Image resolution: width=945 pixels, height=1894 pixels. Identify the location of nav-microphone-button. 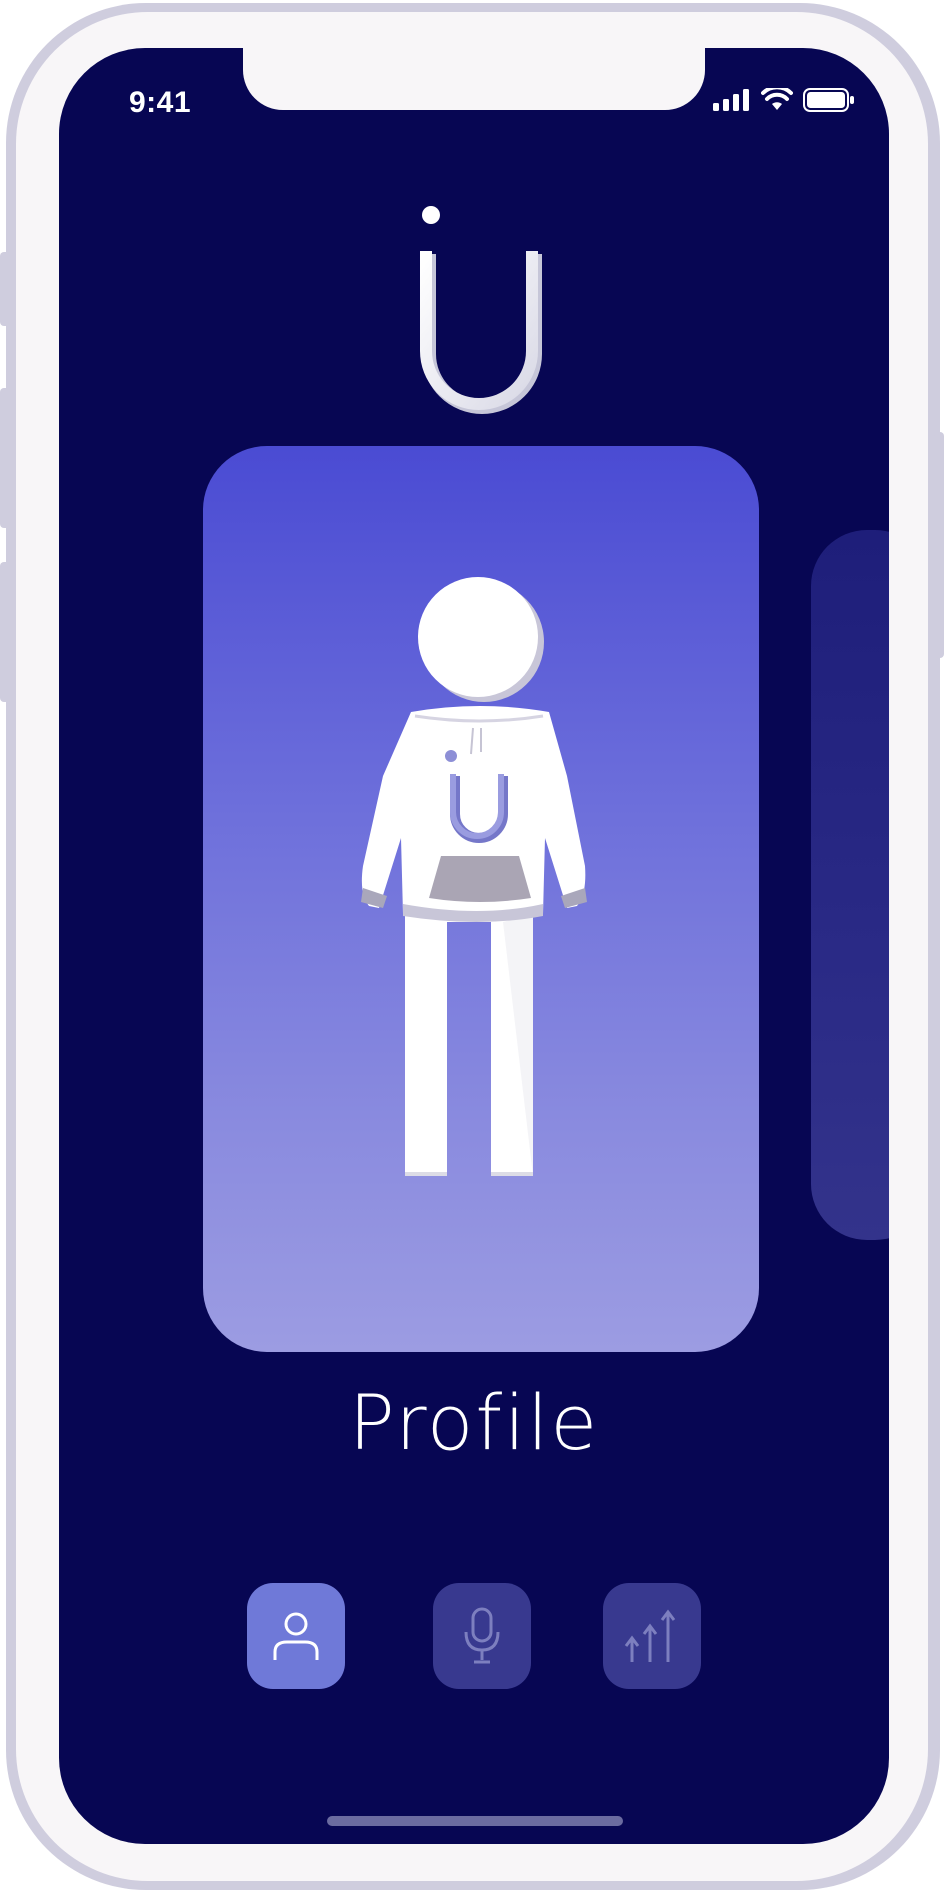
(482, 1636).